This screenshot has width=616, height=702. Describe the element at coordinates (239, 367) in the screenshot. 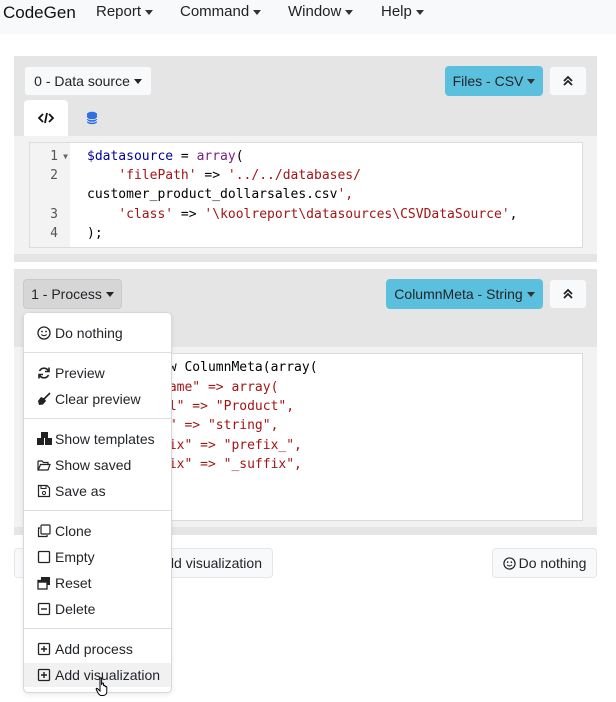

I see `code-line: ew ColumnMeta(array(` at that location.